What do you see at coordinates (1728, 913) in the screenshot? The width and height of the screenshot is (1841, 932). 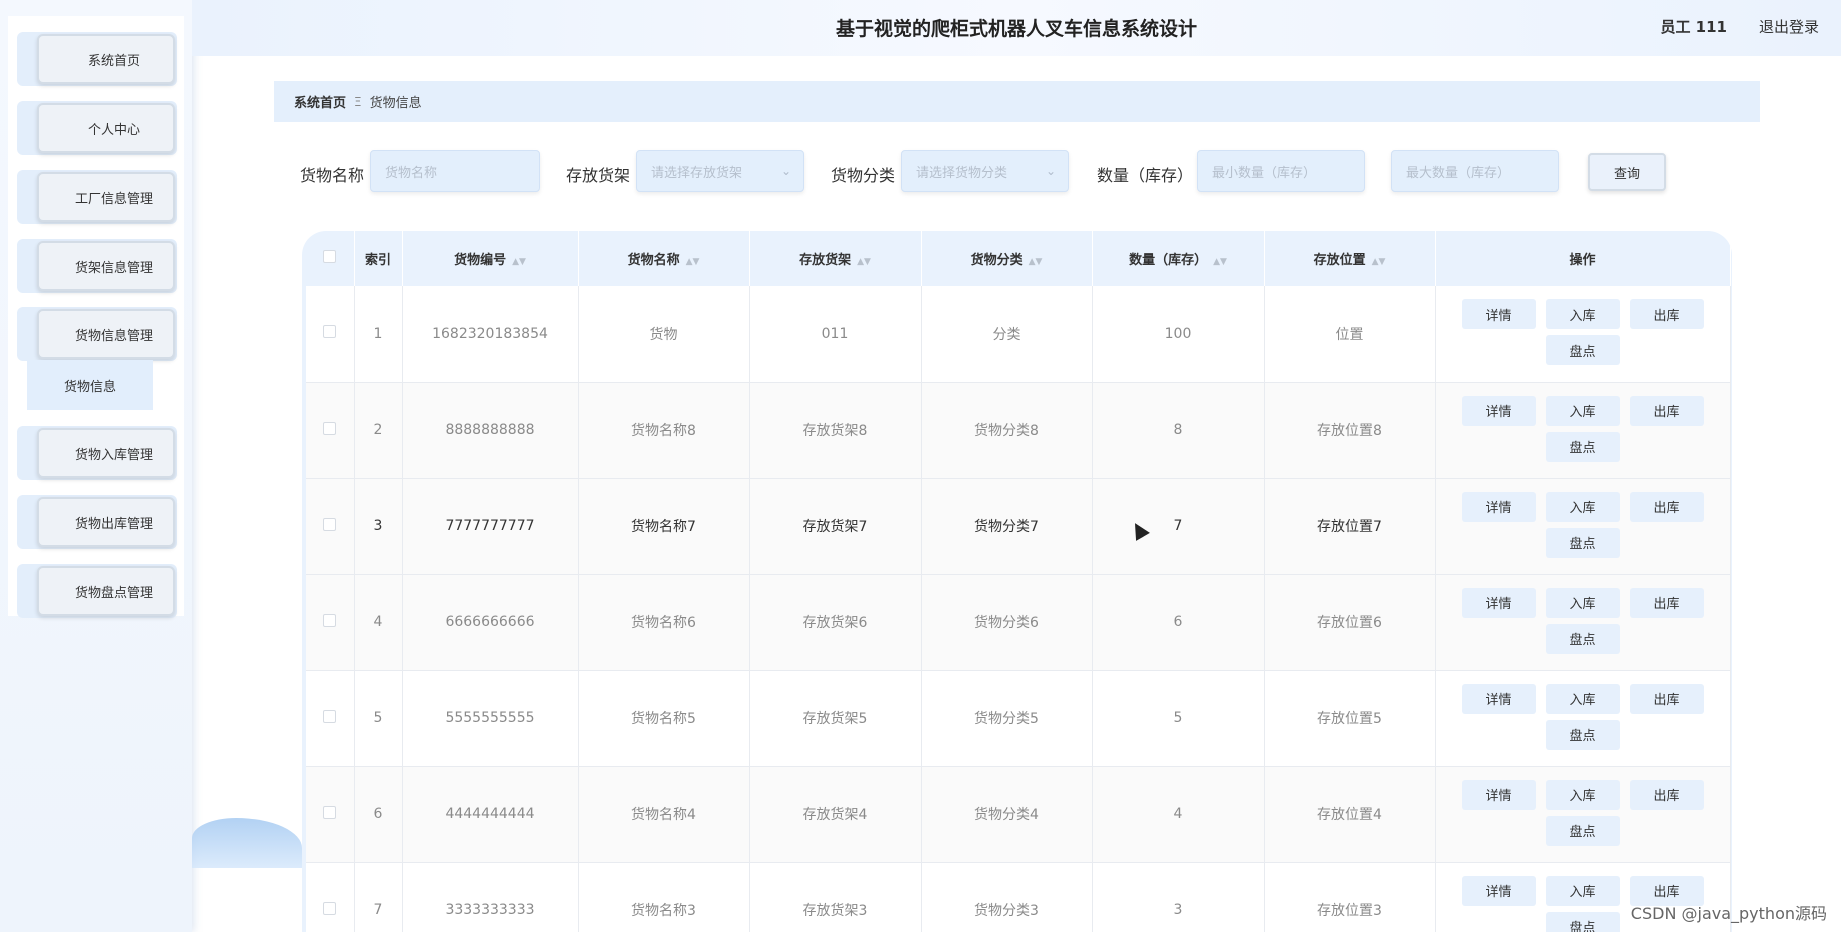 I see `watermark: CSDN @java_python源码` at bounding box center [1728, 913].